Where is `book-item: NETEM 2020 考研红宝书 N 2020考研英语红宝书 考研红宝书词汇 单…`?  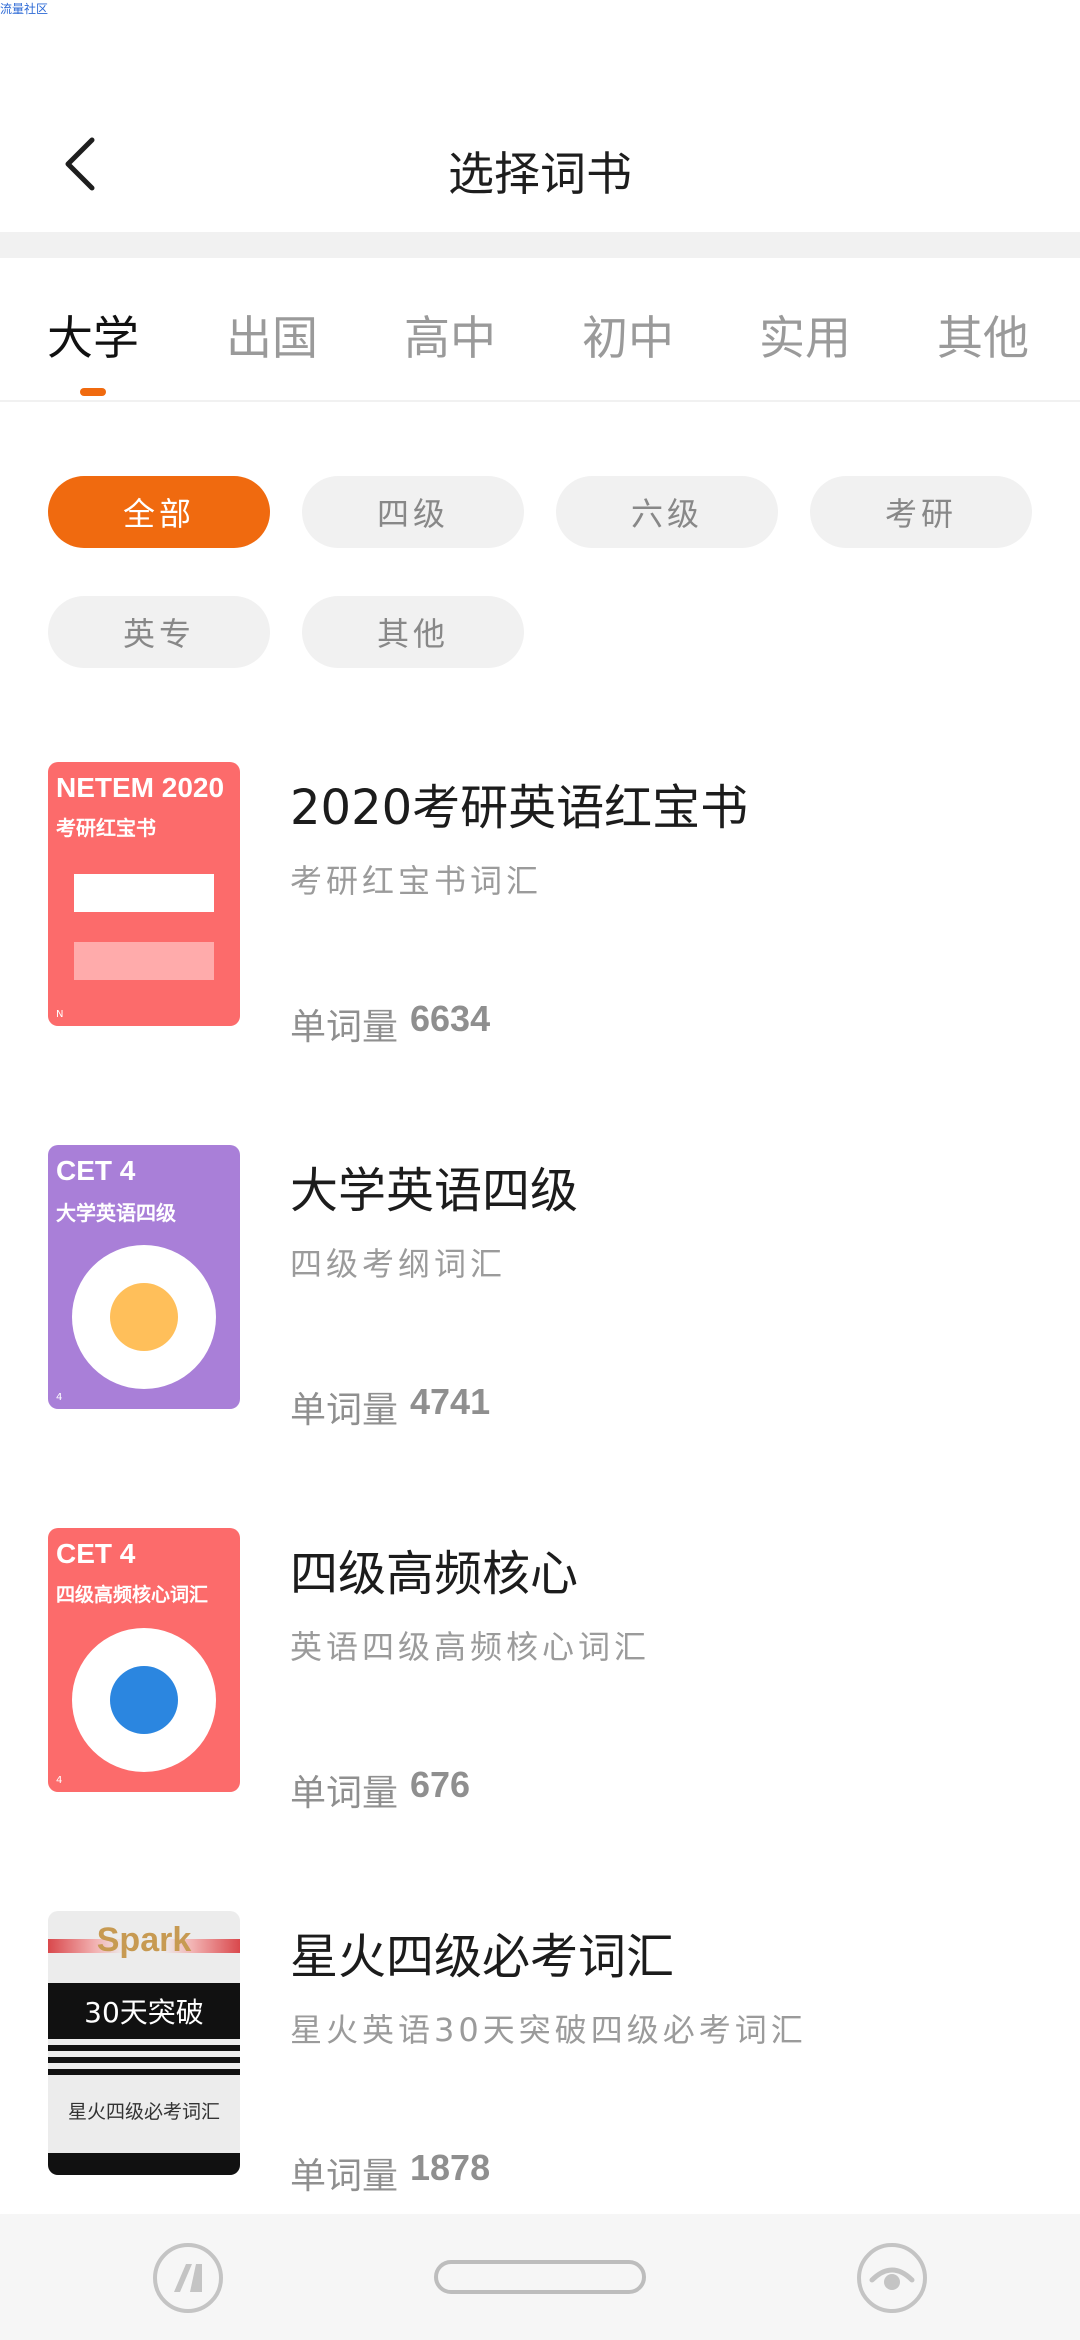
book-item: NETEM 2020 考研红宝书 N 2020考研英语红宝书 考研红宝书词汇 单… is located at coordinates (540, 907).